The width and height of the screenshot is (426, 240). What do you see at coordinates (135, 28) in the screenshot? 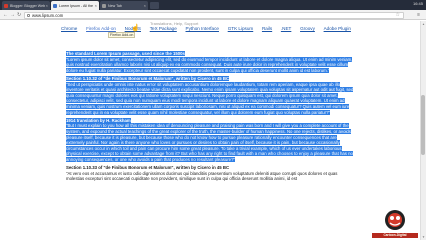
I see `hand-cursor-icon: ☝` at bounding box center [135, 28].